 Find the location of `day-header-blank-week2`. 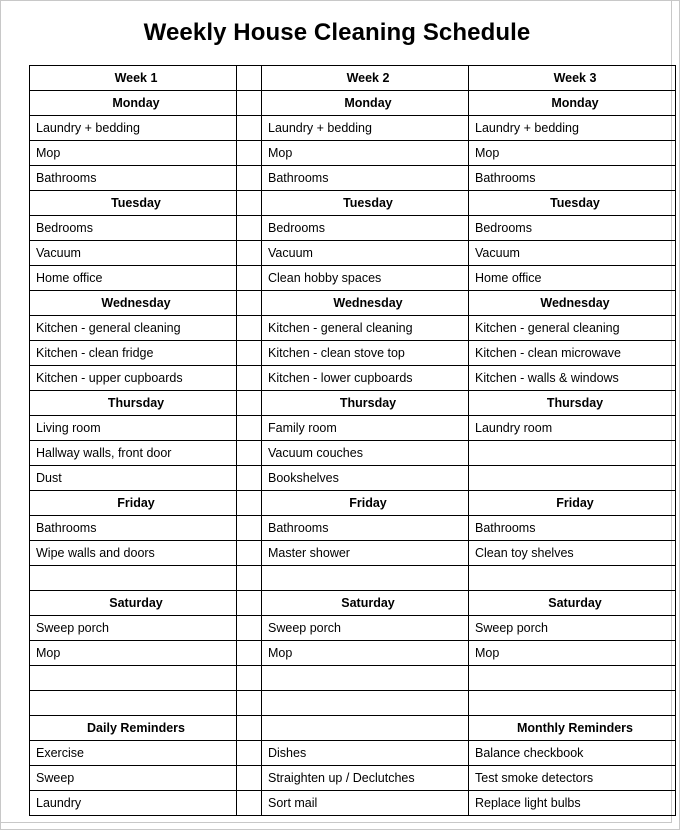

day-header-blank-week2 is located at coordinates (365, 728).